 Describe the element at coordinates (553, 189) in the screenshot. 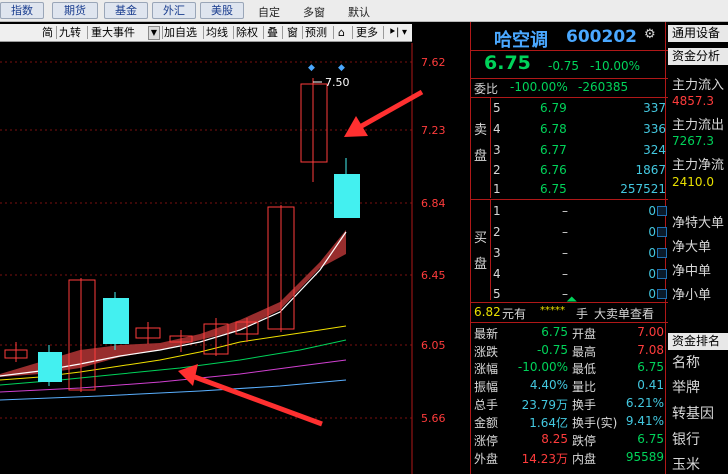

I see `sell-price: 6.75` at that location.